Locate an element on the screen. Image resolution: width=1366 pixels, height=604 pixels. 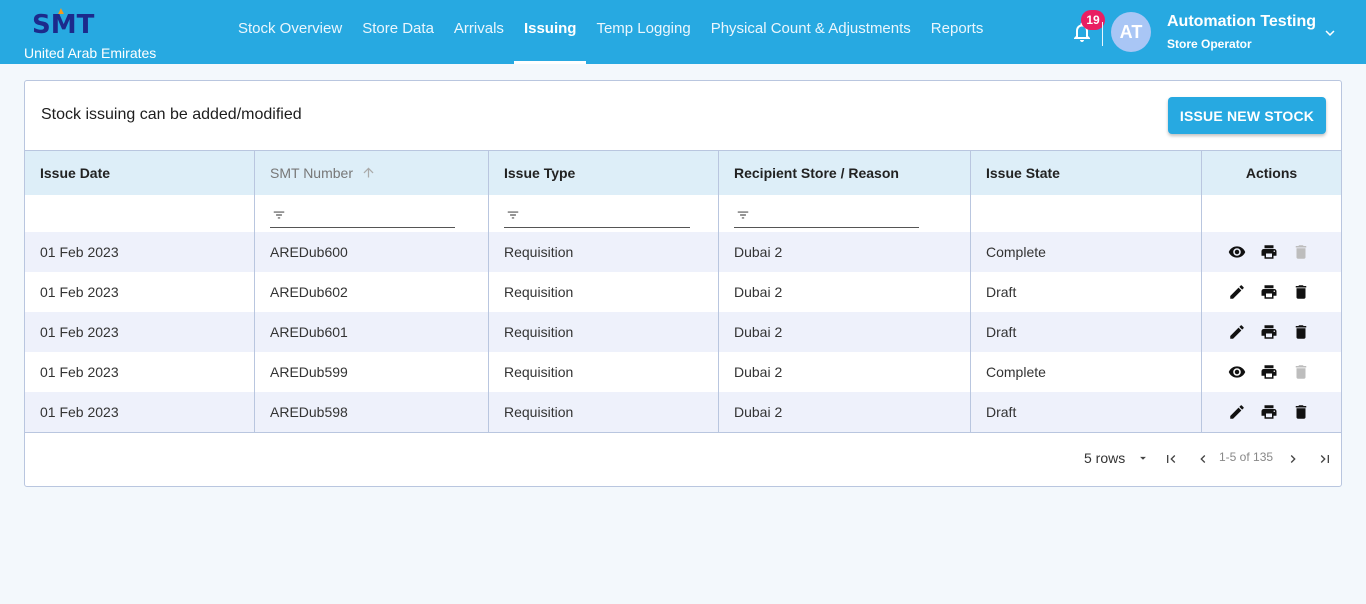
column-header-recipient: Recipient Store / Reason is located at coordinates (845, 173).